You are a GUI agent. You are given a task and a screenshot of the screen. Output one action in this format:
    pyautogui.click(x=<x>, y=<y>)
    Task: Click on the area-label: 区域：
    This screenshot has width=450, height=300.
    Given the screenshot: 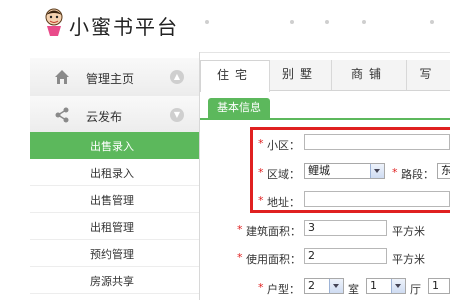 What is the action you would take?
    pyautogui.click(x=283, y=174)
    